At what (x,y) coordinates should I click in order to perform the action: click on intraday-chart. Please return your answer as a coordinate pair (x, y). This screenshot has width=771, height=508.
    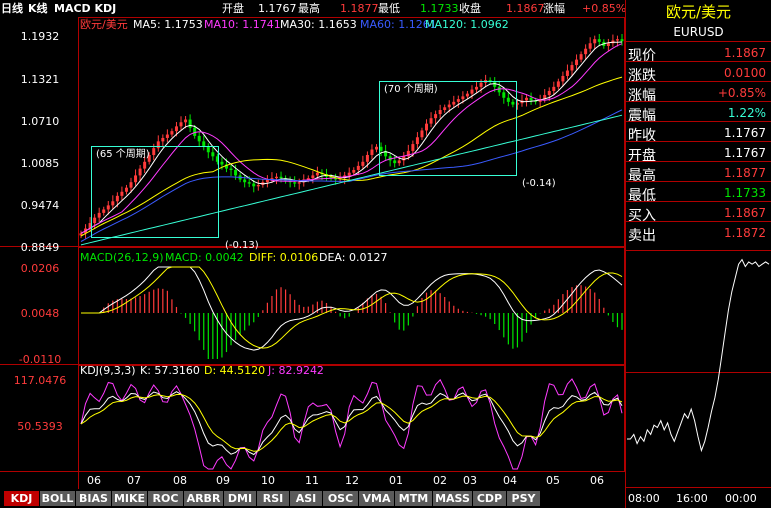
    Looking at the image, I should click on (698, 370).